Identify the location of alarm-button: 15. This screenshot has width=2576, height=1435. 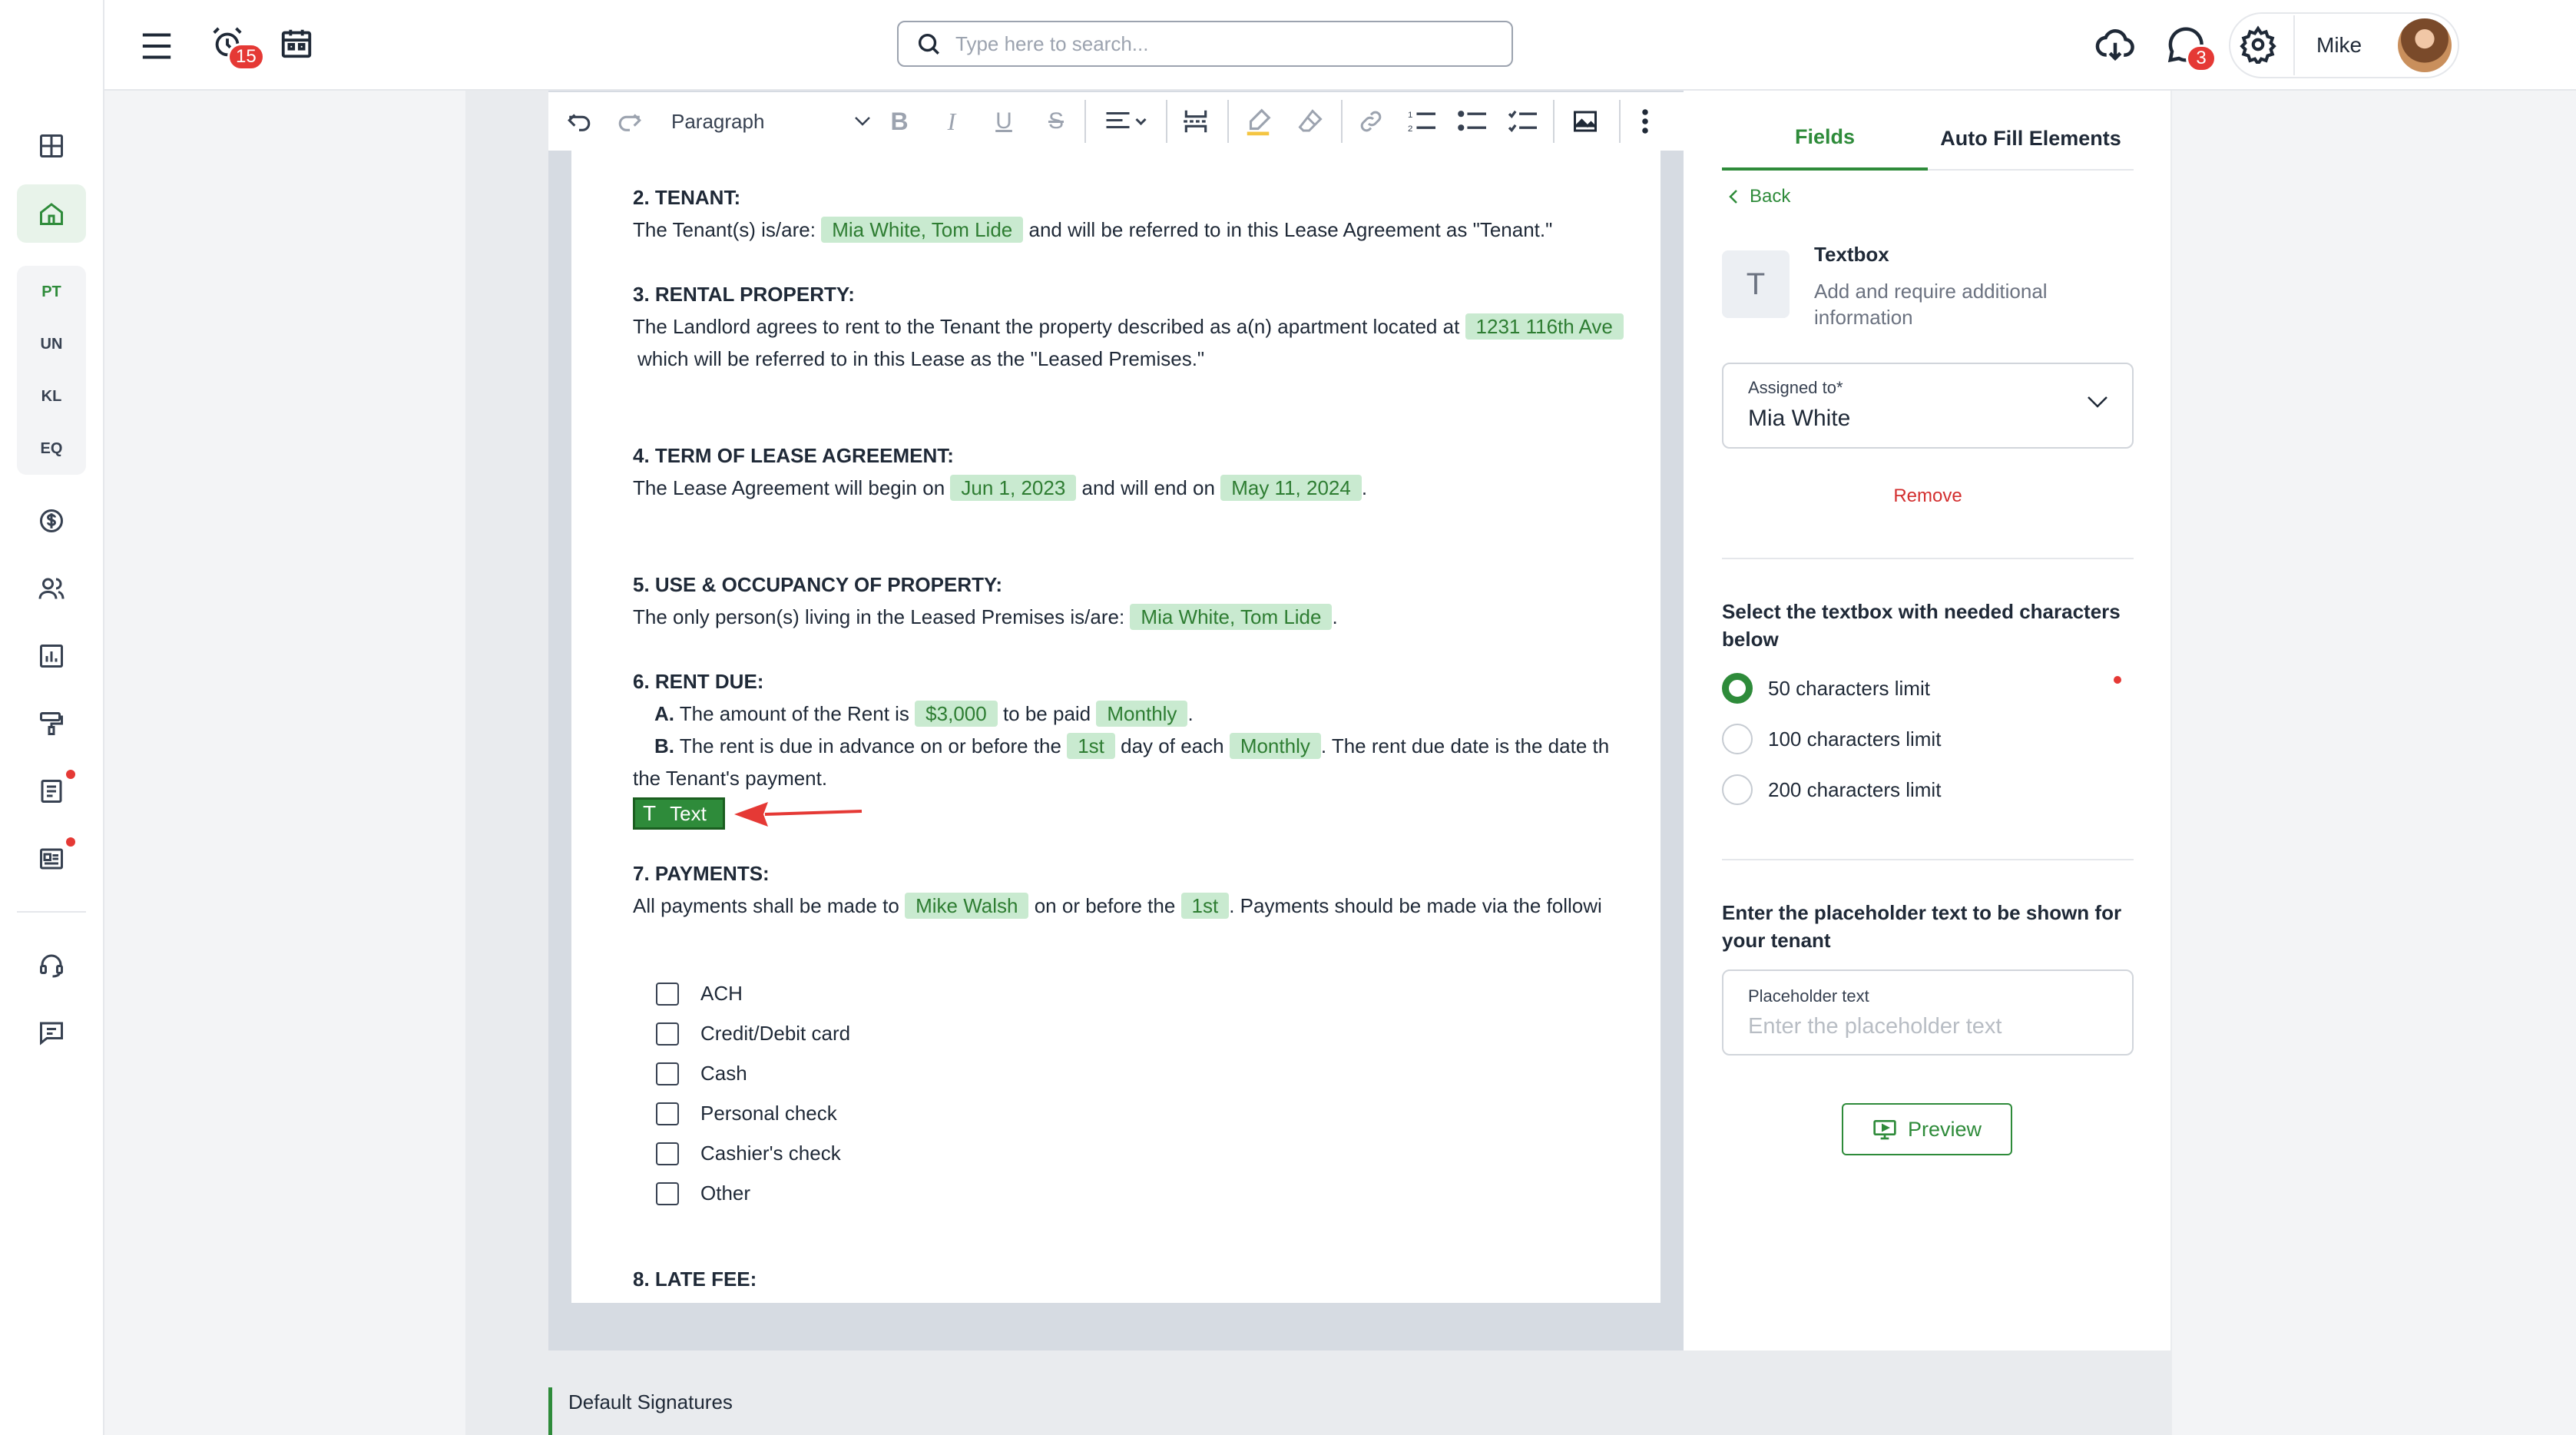
(235, 46).